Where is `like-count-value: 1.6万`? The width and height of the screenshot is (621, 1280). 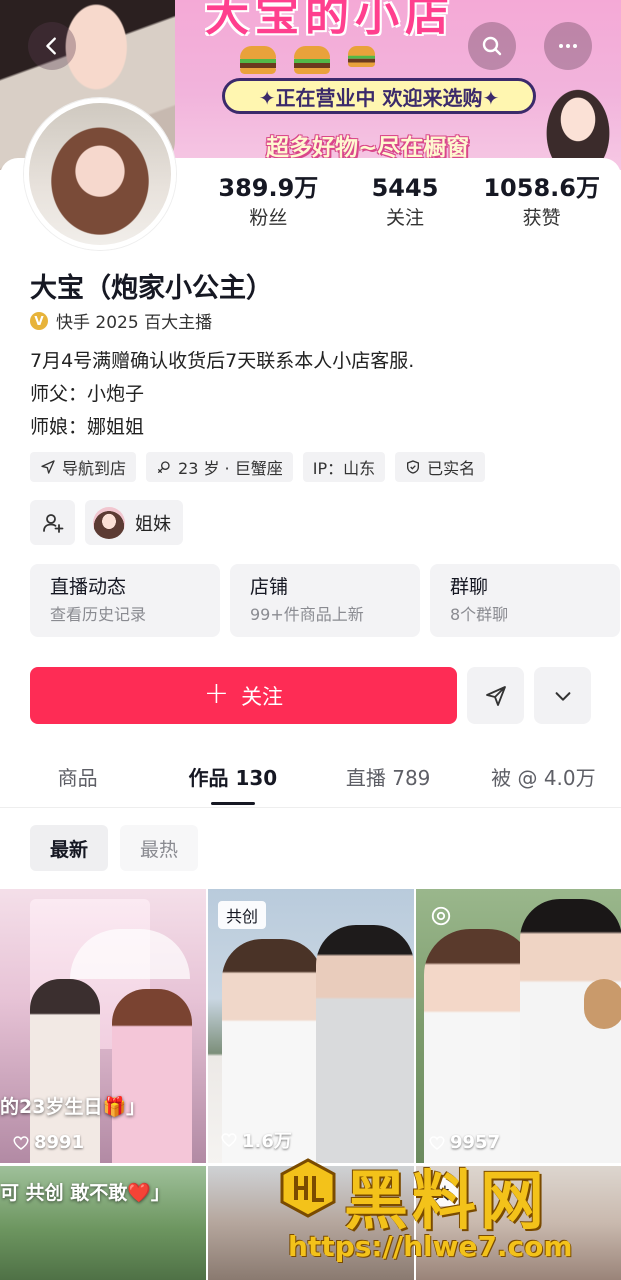 like-count-value: 1.6万 is located at coordinates (267, 1141).